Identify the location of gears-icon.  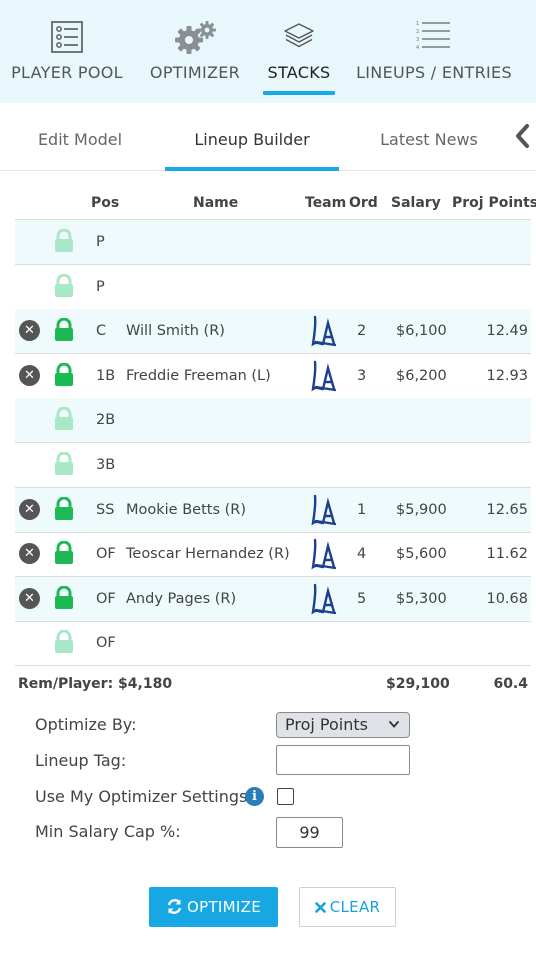
(195, 40).